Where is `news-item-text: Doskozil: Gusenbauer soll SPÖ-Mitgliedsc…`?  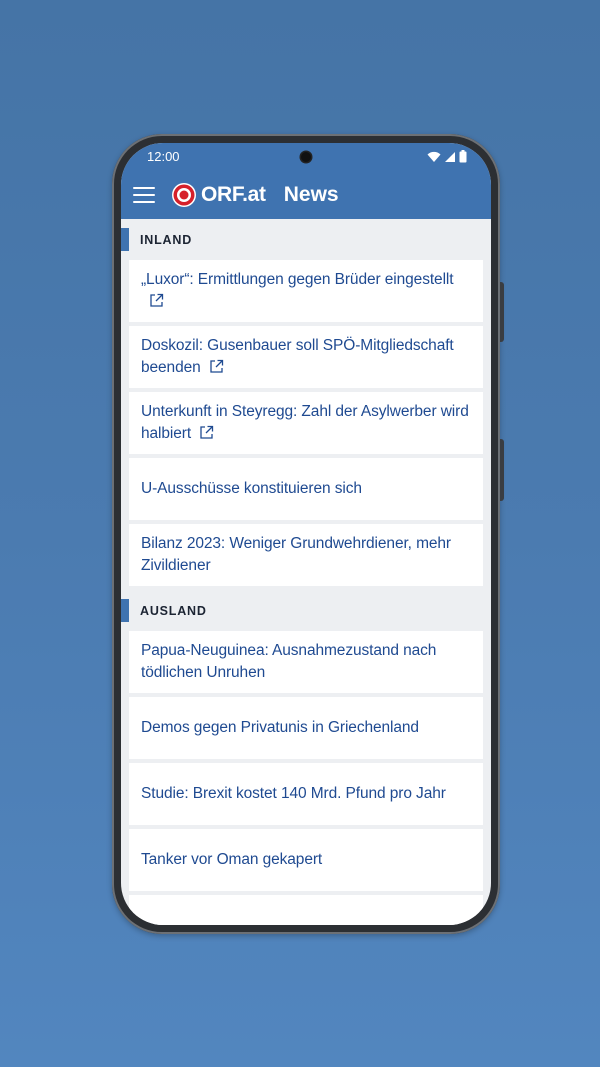 news-item-text: Doskozil: Gusenbauer soll SPÖ-Mitgliedsc… is located at coordinates (297, 356).